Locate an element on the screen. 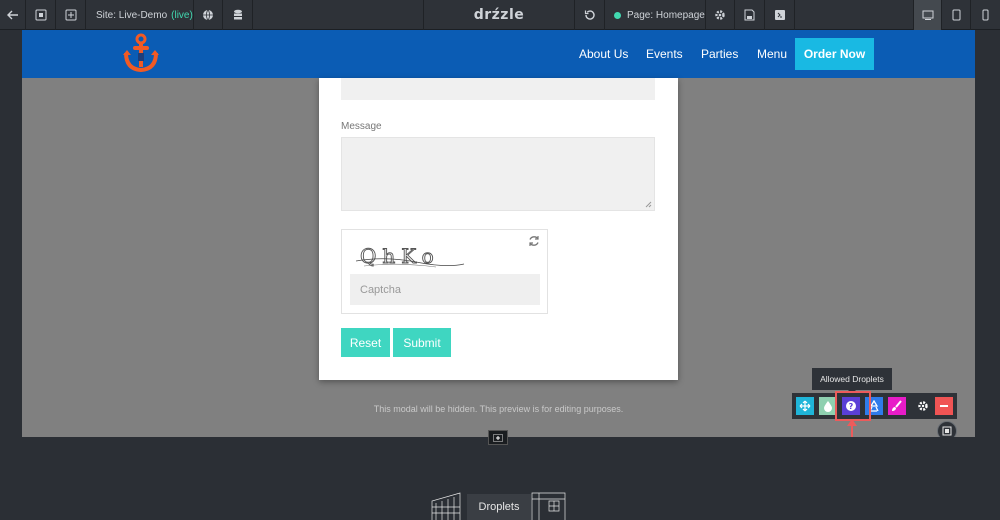  page-selector: Page: Homepage is located at coordinates (659, 15).